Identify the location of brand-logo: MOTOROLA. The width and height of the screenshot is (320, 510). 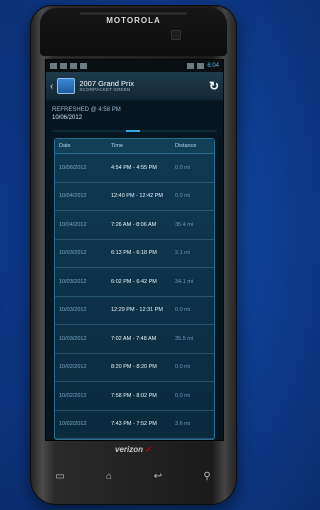
(133, 20).